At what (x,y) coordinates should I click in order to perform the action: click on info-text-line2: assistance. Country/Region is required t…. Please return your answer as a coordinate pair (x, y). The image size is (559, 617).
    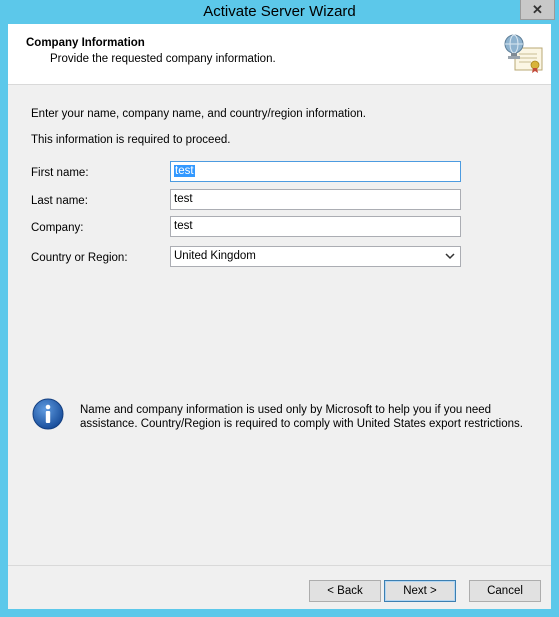
    Looking at the image, I should click on (301, 424).